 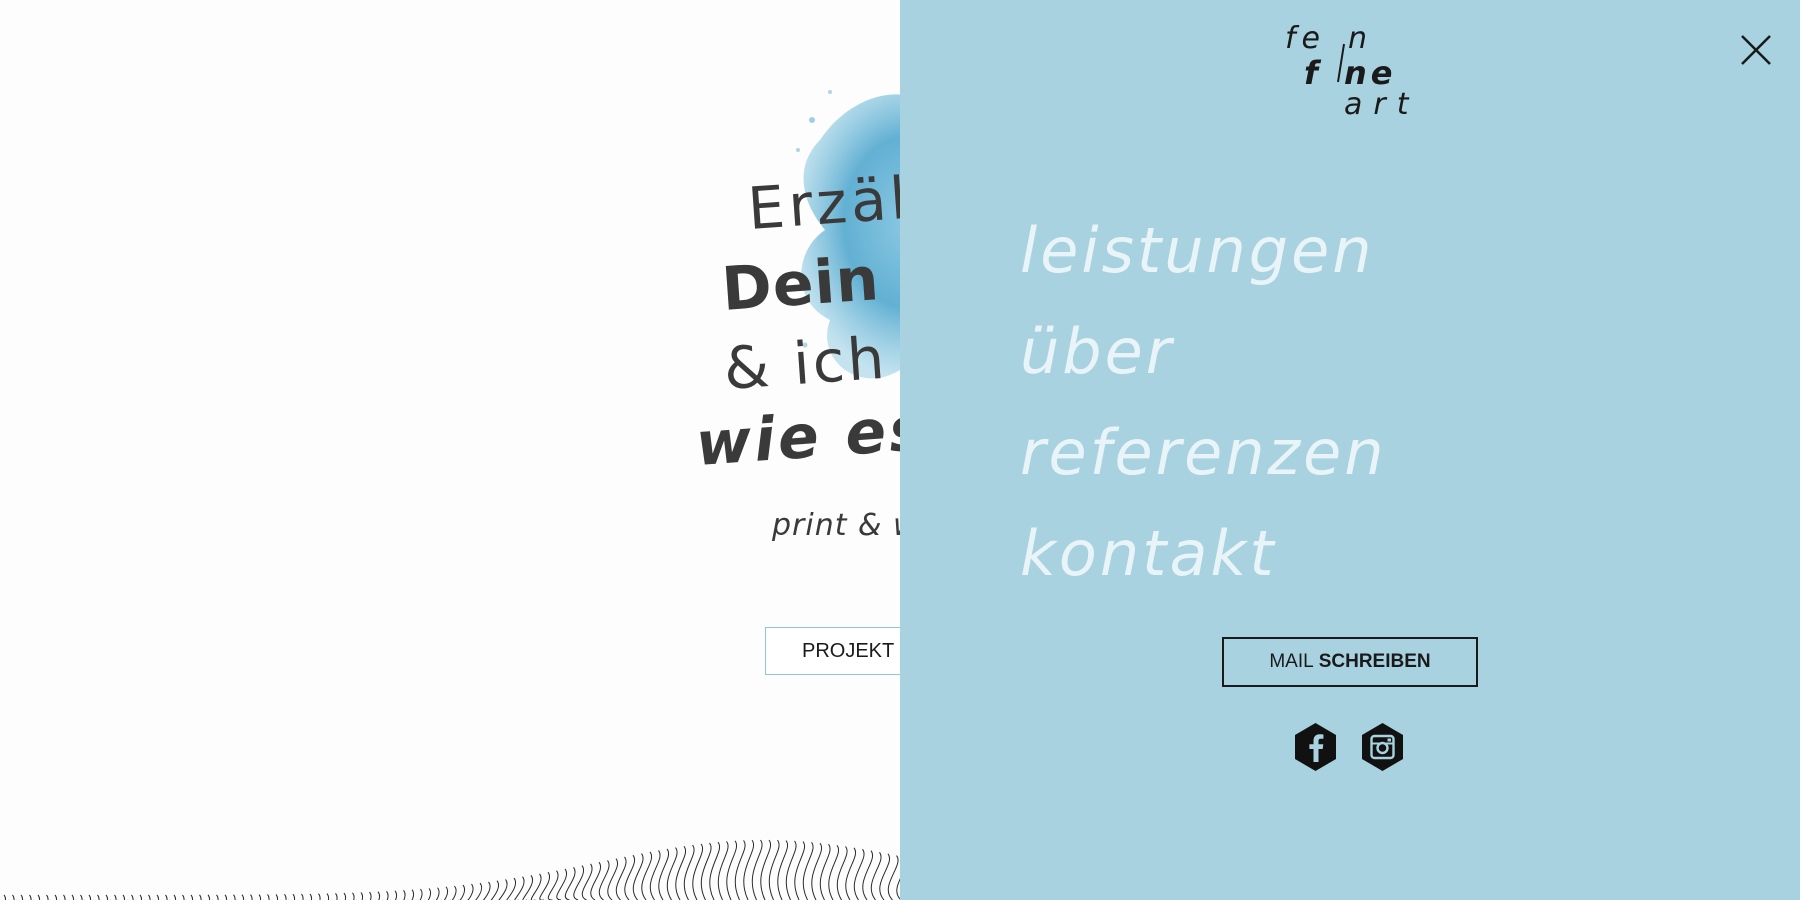 I want to click on nav-item-ueber: über, so click(x=1203, y=356).